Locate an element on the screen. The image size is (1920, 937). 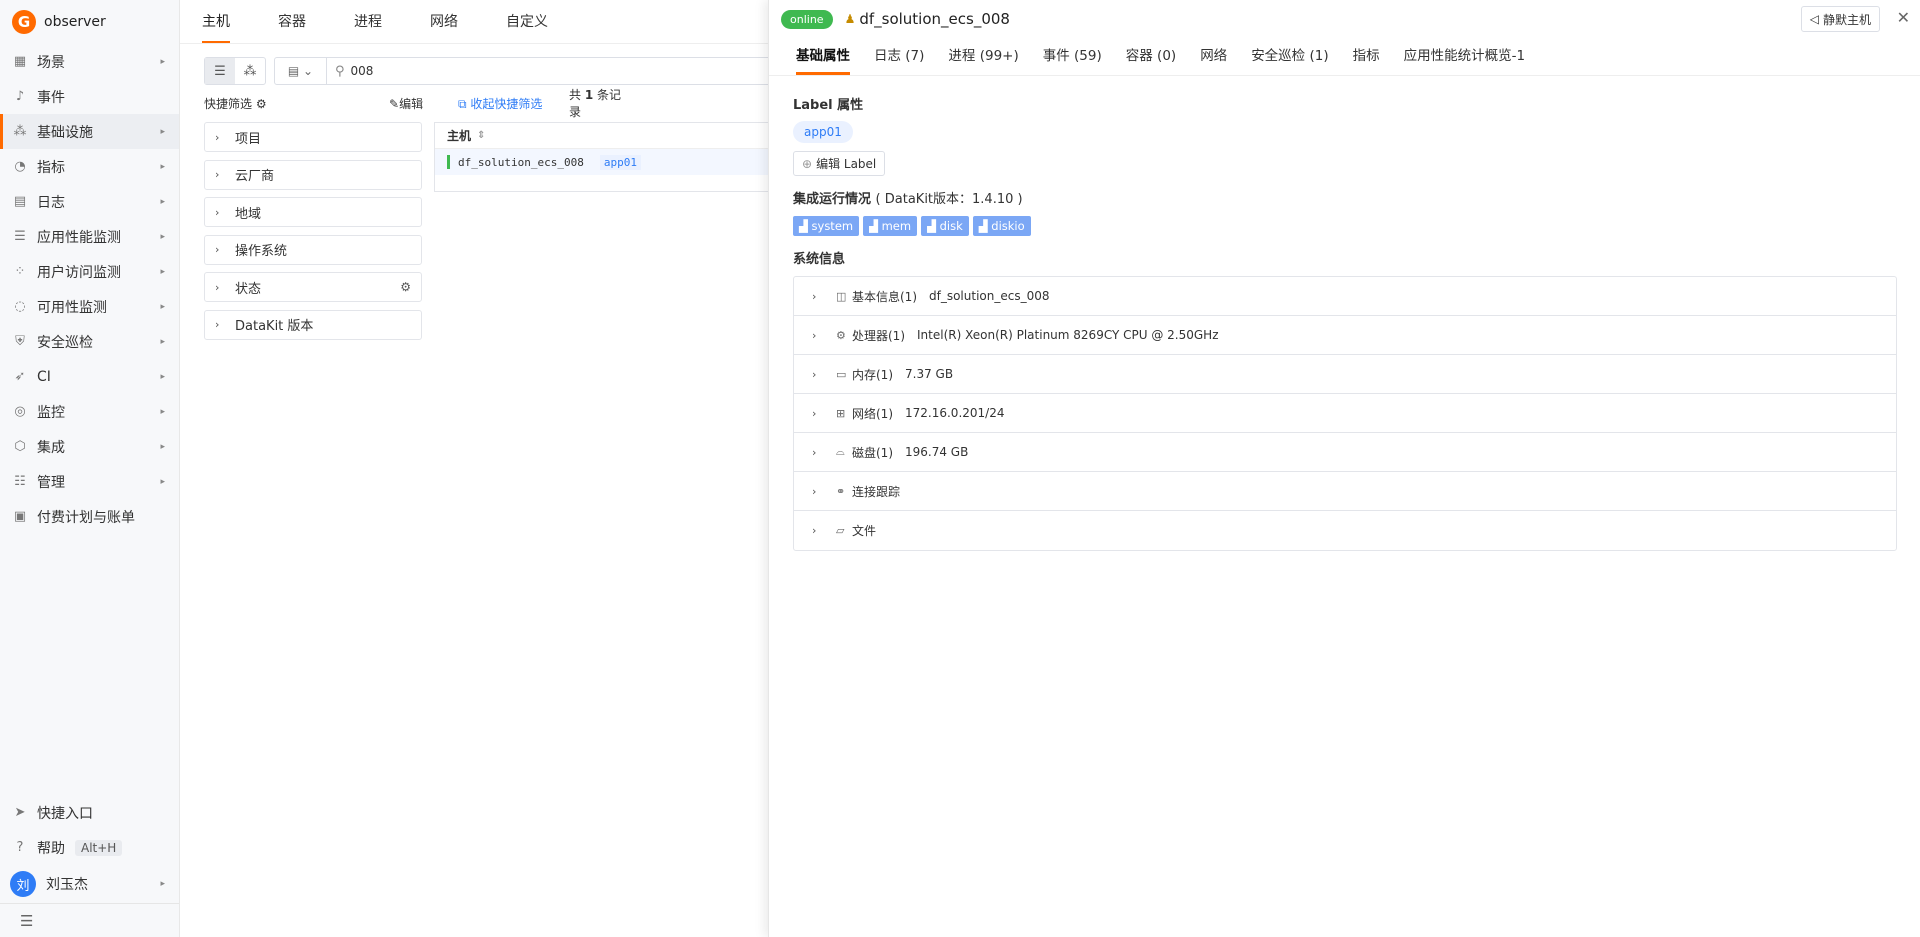
row-value: 172.16.0.201/24 is located at coordinates (955, 413).